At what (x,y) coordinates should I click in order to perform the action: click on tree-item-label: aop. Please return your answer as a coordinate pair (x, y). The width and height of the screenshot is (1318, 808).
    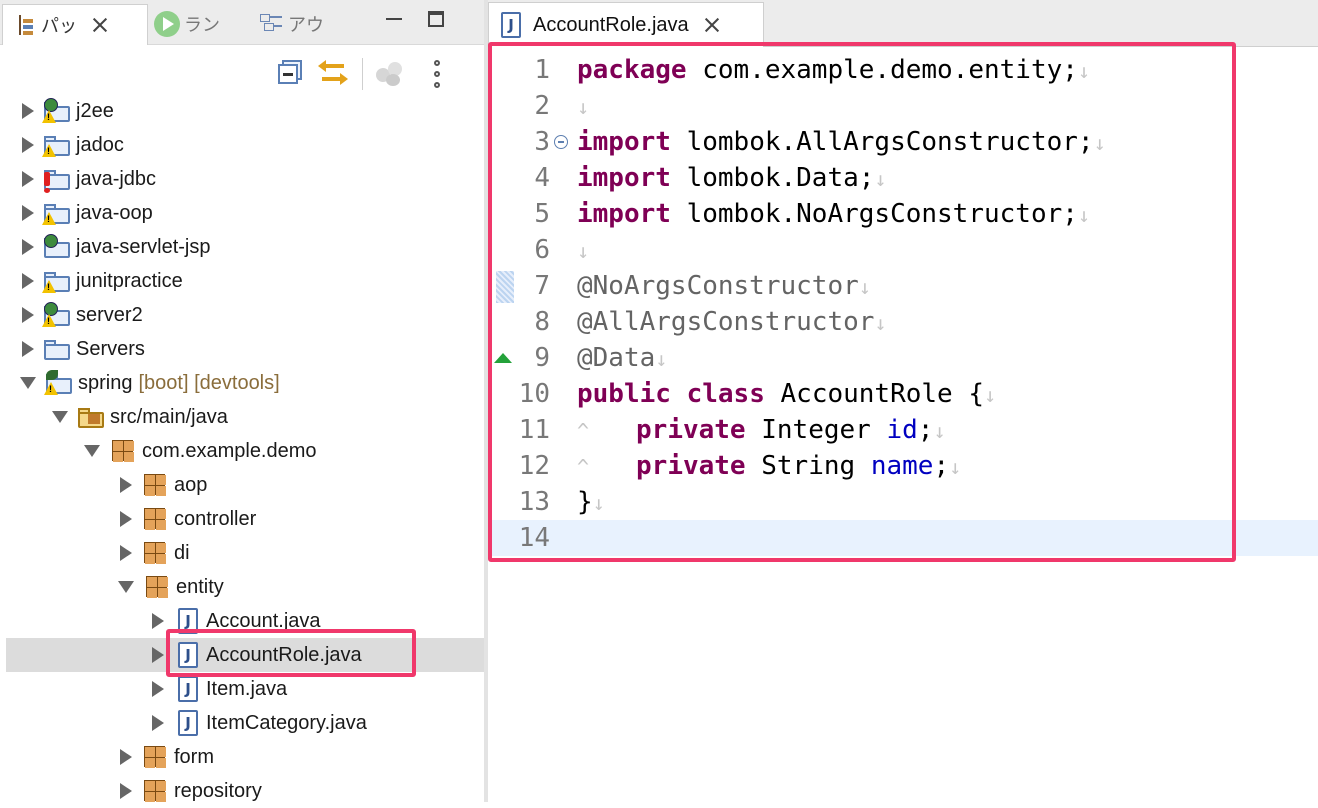
    Looking at the image, I should click on (191, 484).